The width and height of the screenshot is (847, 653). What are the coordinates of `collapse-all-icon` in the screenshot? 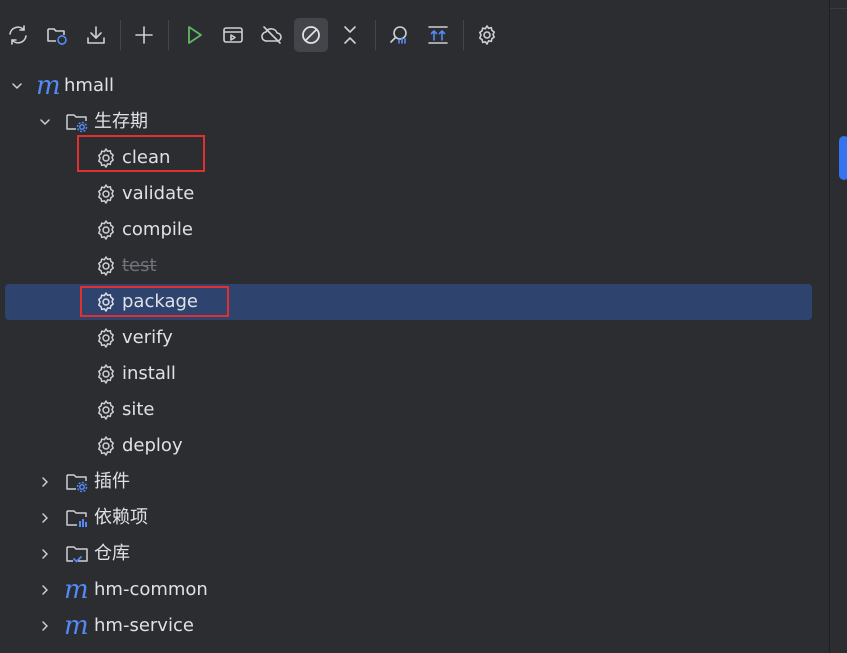 It's located at (350, 35).